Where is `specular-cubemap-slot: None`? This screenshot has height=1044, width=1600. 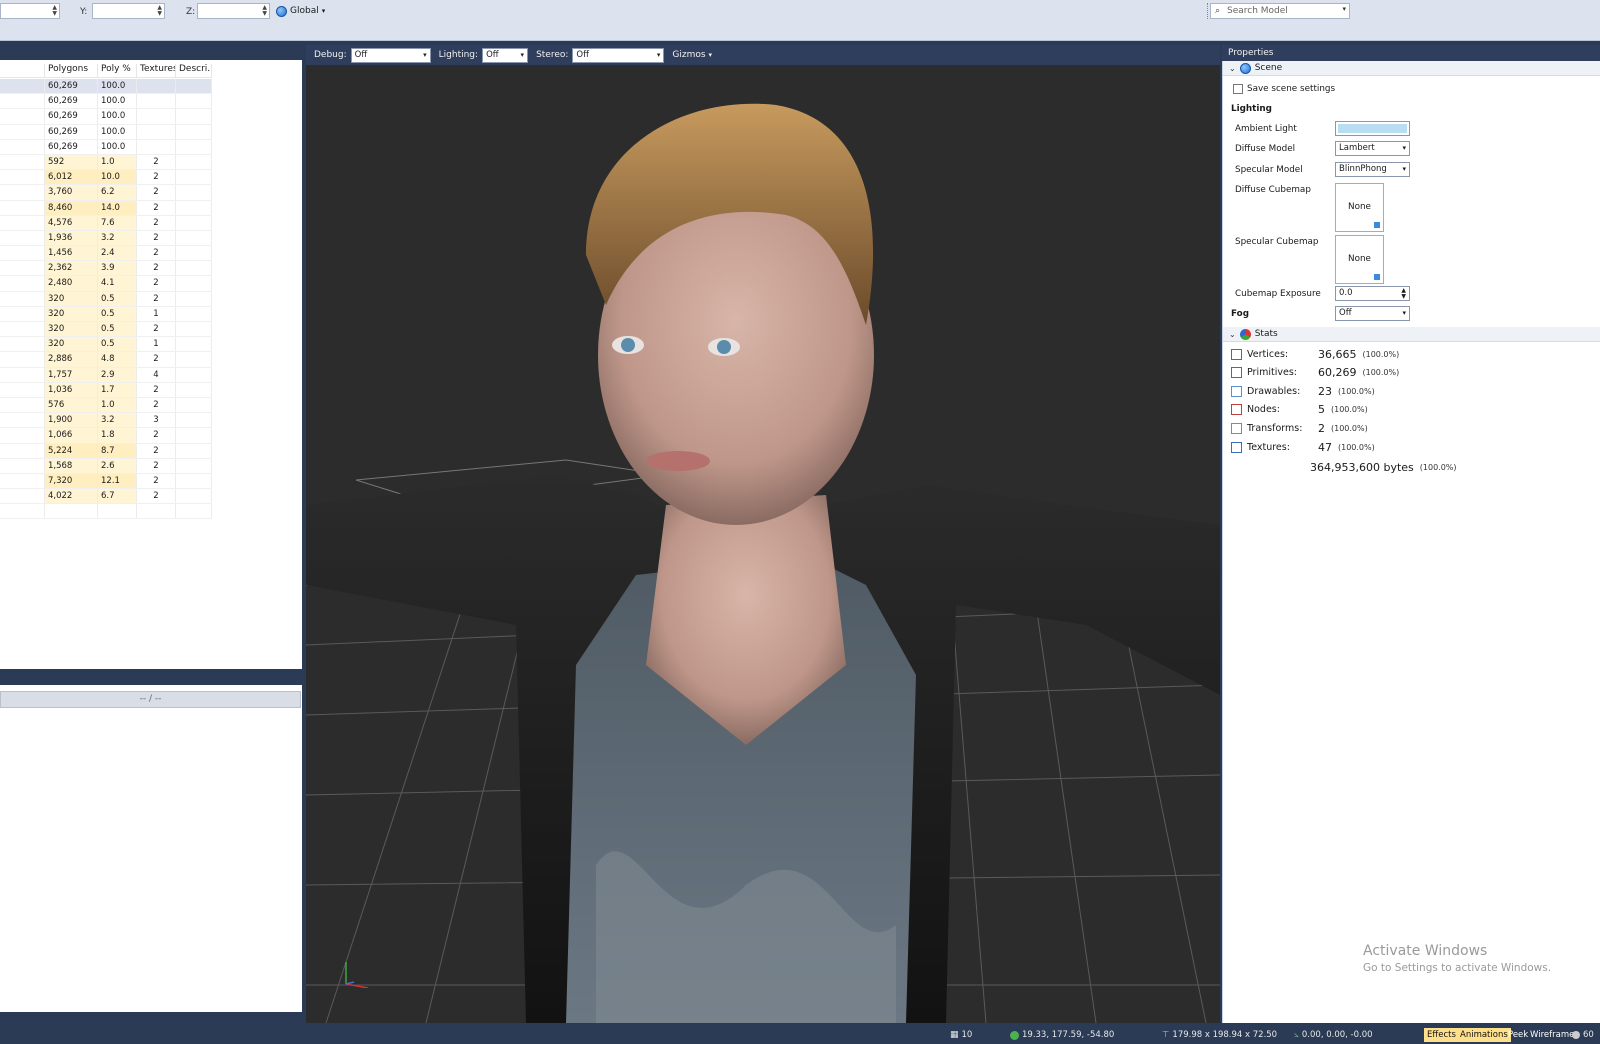
specular-cubemap-slot: None is located at coordinates (1359, 259).